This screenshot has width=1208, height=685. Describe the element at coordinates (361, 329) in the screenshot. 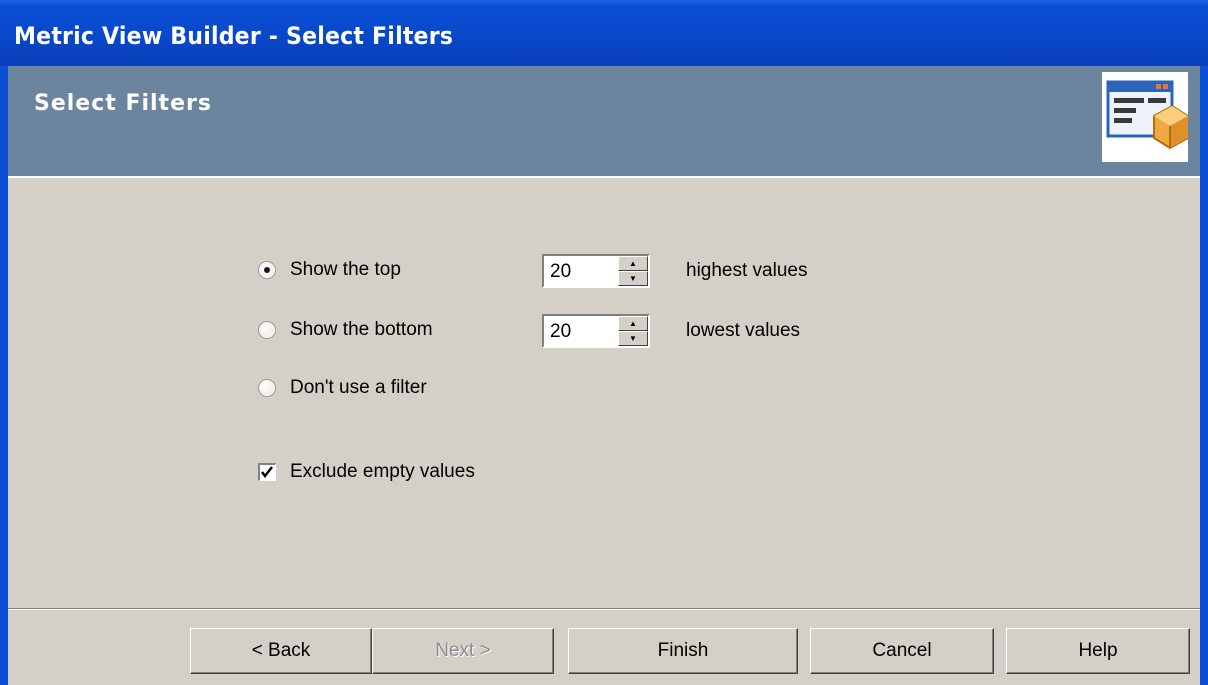

I see `label-show-bottom: Show the bottom` at that location.